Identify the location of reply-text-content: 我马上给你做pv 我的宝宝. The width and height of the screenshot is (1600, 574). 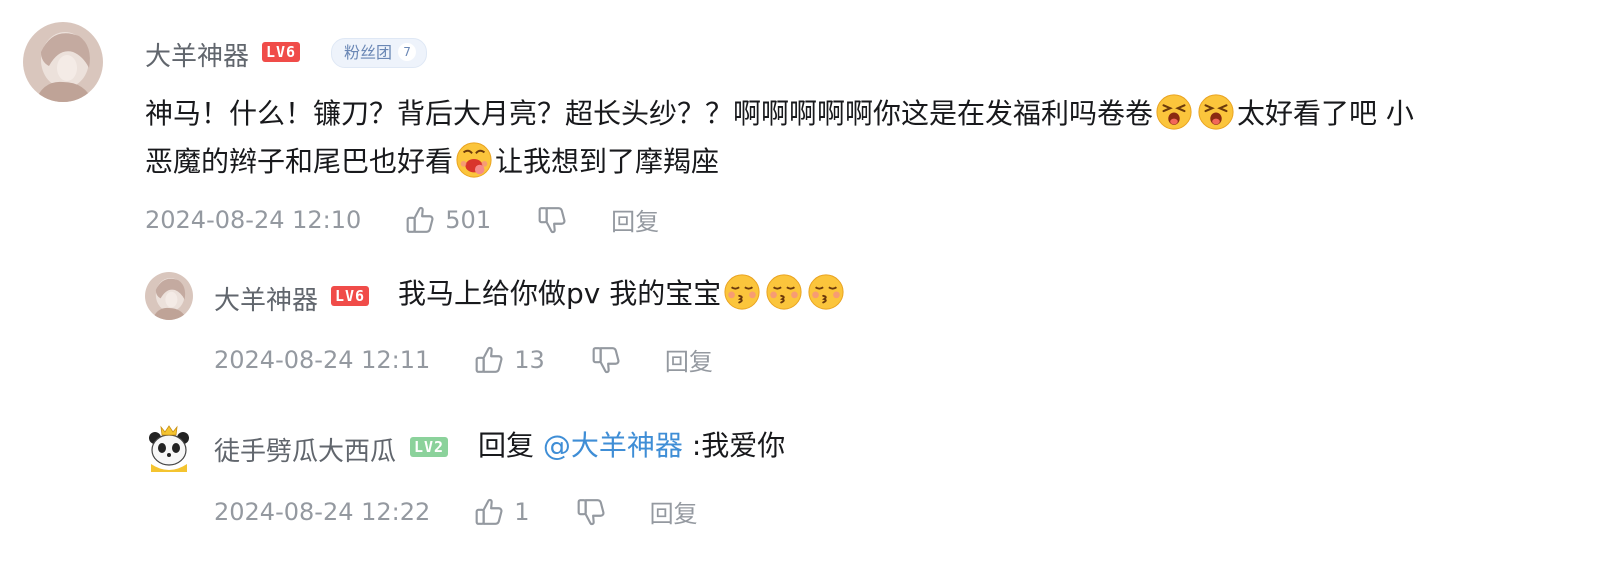
(560, 293).